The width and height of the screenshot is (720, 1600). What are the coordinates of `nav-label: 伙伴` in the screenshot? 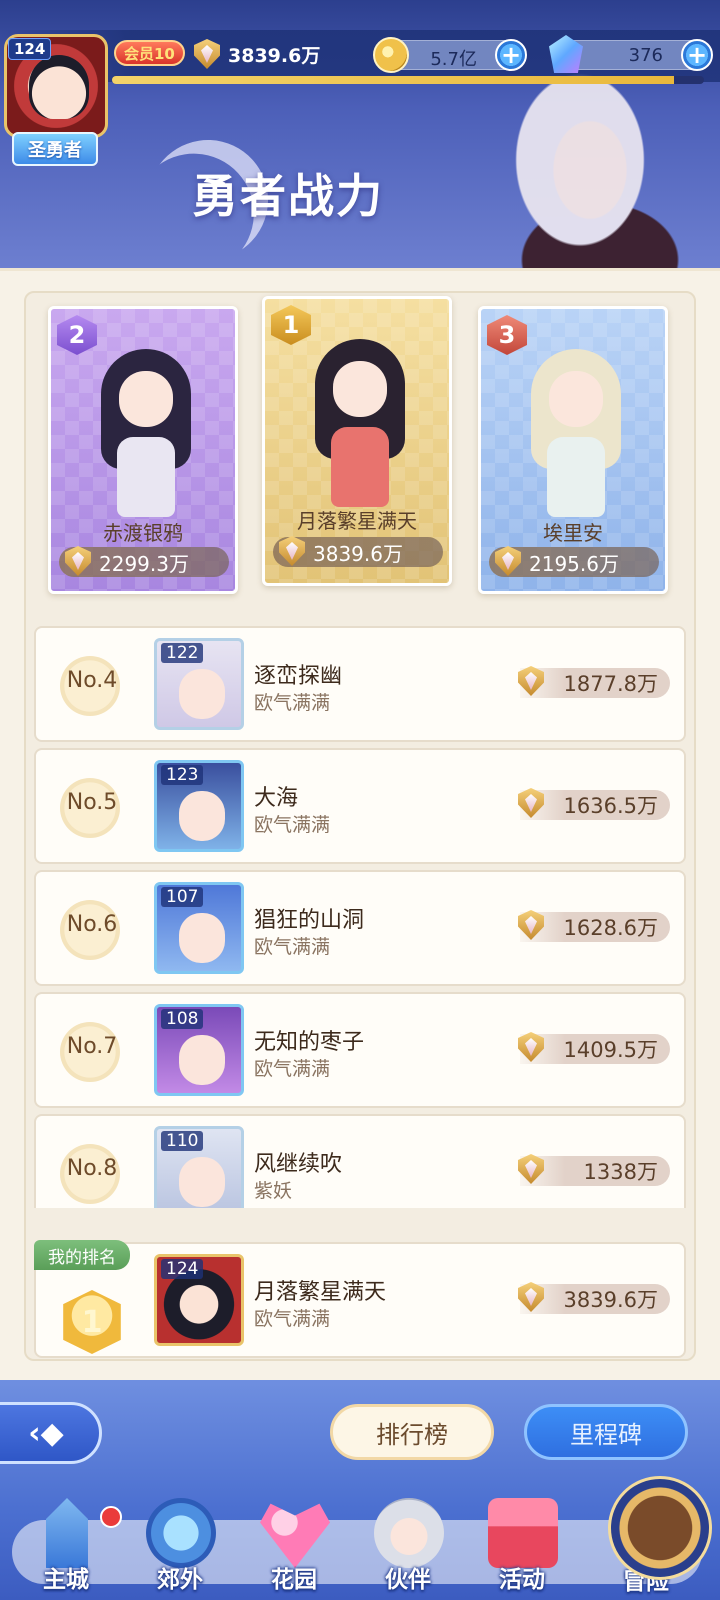 It's located at (408, 1580).